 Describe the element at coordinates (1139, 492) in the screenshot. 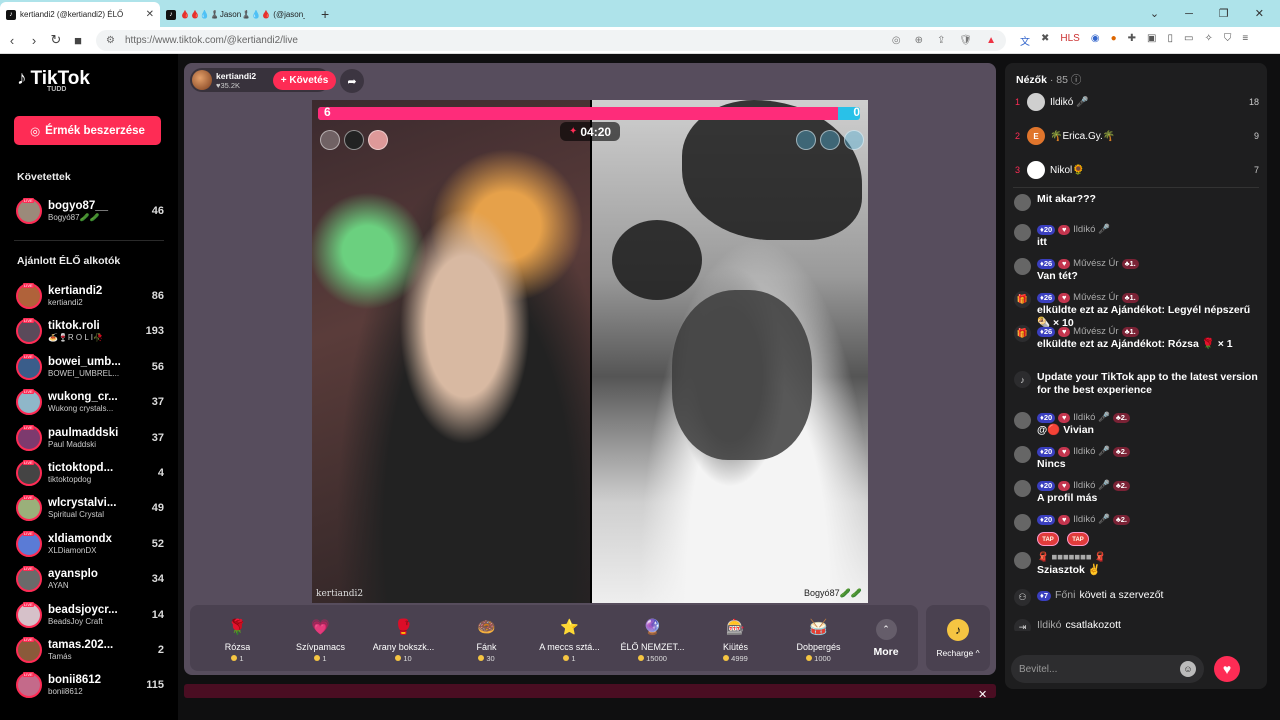

I see `chat-message: ♦ 20 ♥ Ildikó 🎤 ♣ 2. A profil más` at that location.